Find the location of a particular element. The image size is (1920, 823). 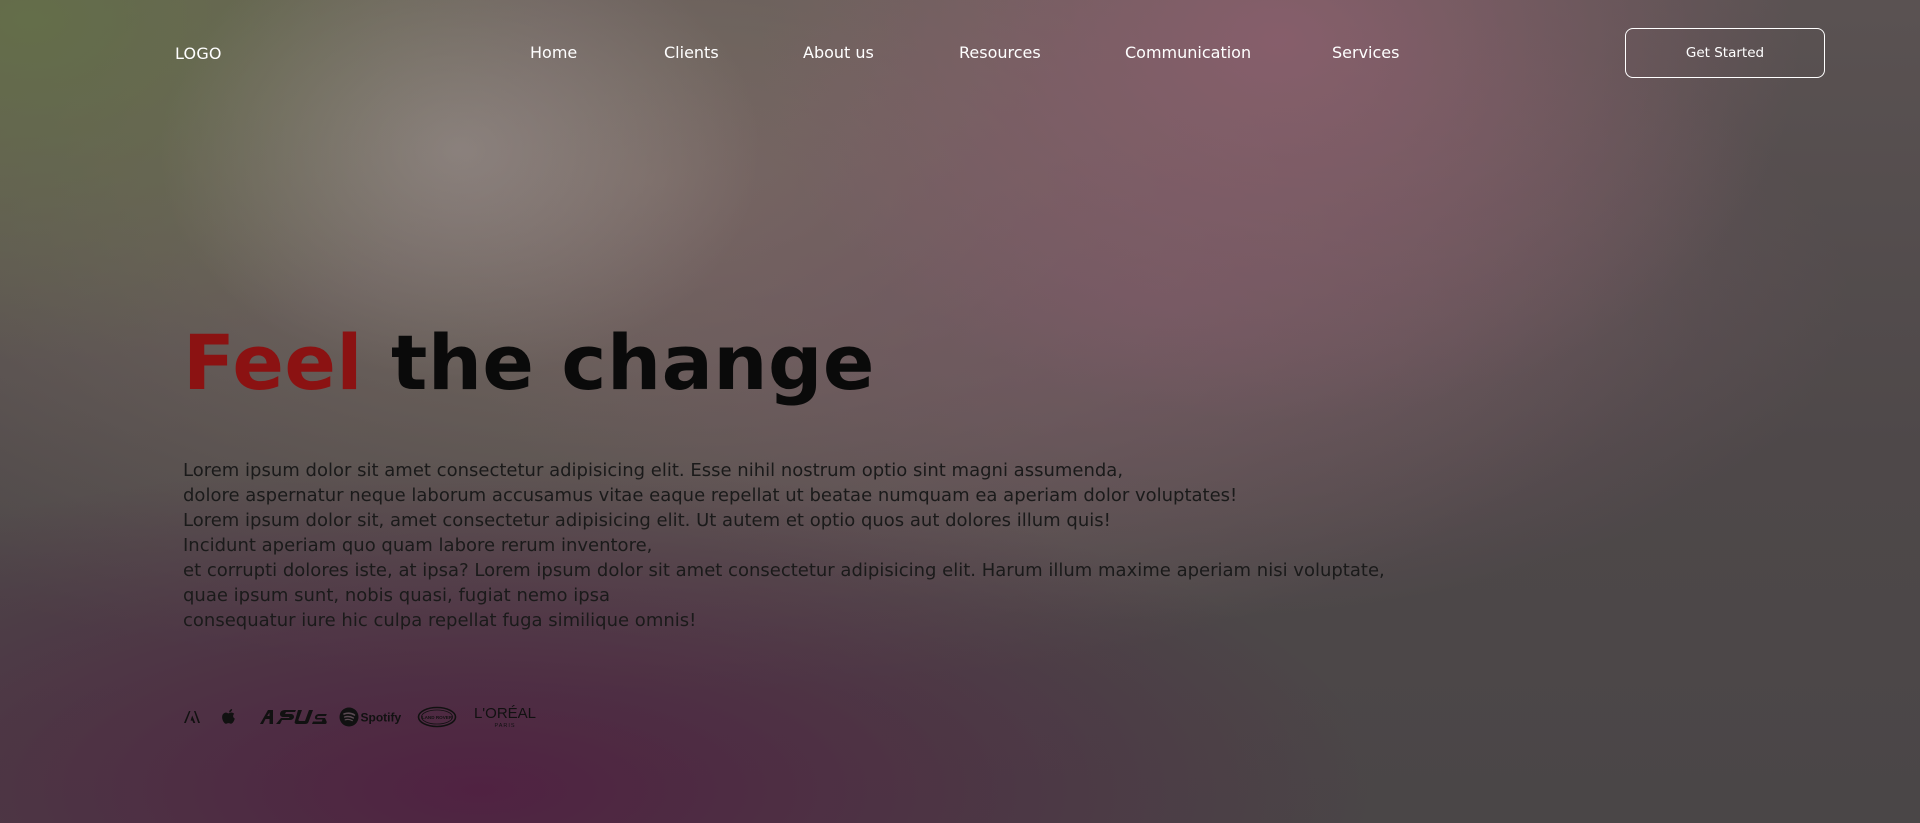

hero-title: Feel the change is located at coordinates (529, 363).